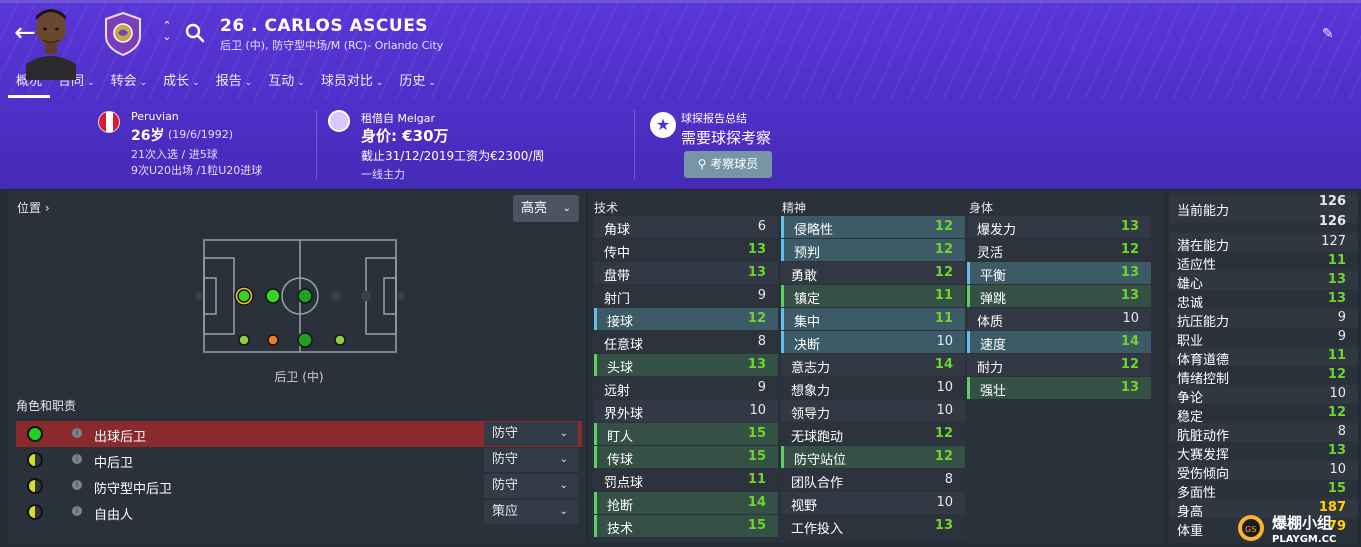 The height and width of the screenshot is (547, 1361). What do you see at coordinates (228, 81) in the screenshot?
I see `tab-label: 报告` at bounding box center [228, 81].